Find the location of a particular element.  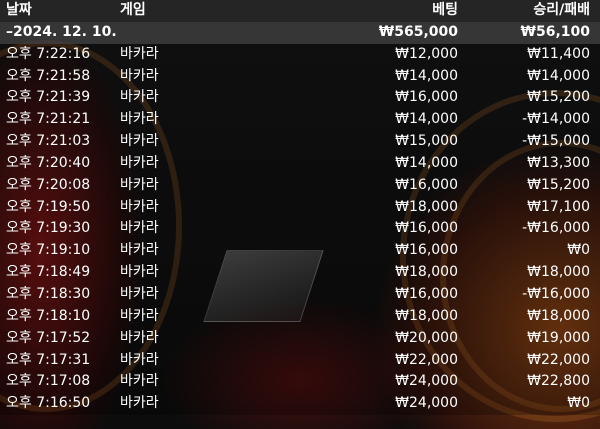

summary-date: –2024. 12. 10. is located at coordinates (61, 31).